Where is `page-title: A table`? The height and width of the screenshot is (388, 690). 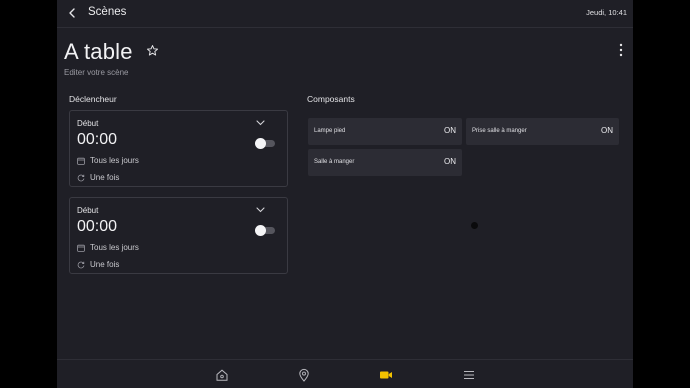 page-title: A table is located at coordinates (98, 51).